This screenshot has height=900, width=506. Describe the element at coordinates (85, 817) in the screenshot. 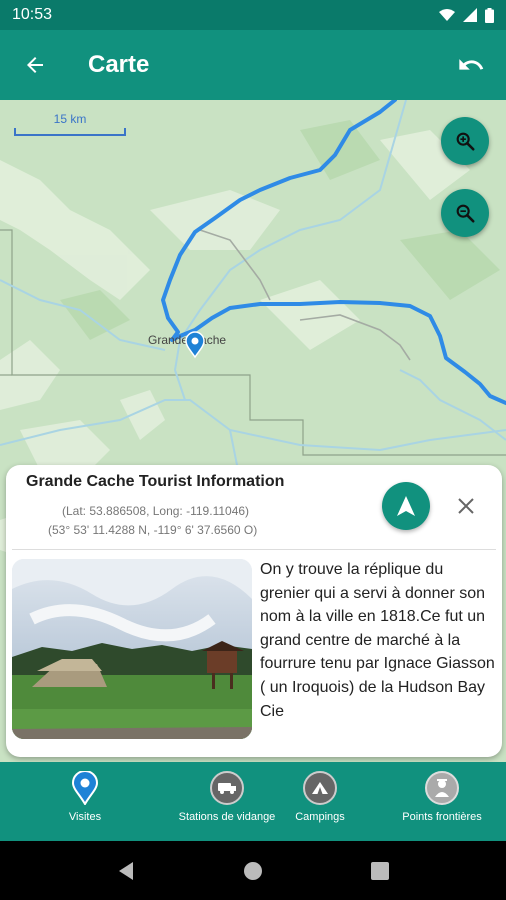

I see `nav-label-visites: Visites` at that location.